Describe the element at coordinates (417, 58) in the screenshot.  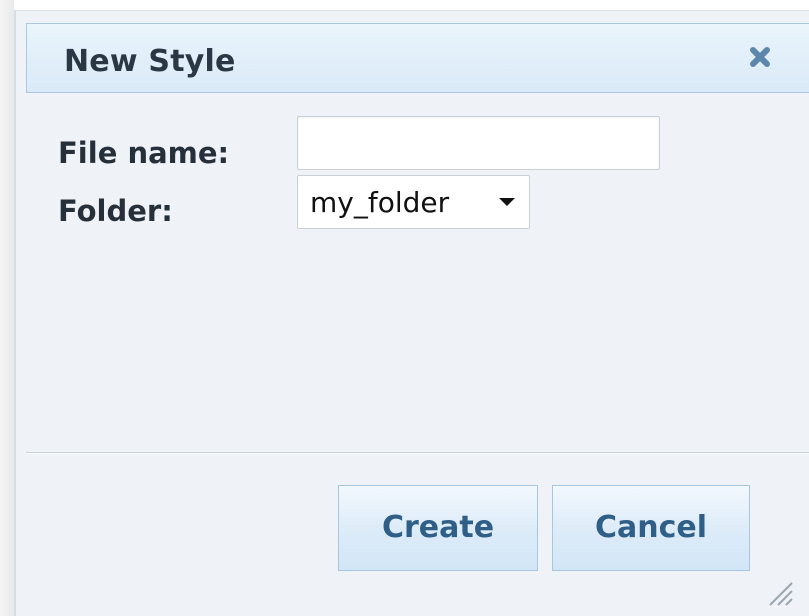
I see `dialog-titlebar: New Style` at that location.